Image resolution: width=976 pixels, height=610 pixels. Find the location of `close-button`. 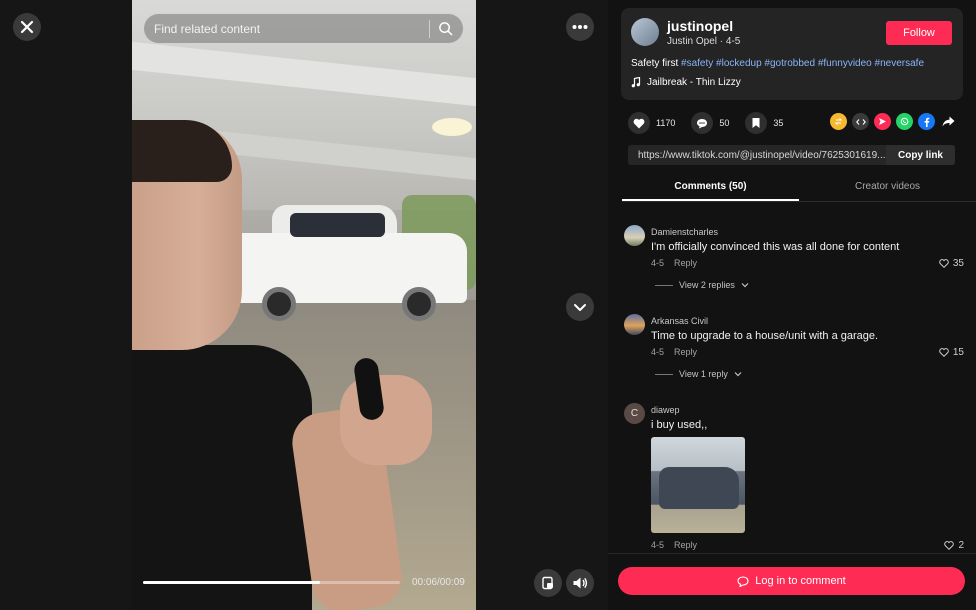

close-button is located at coordinates (27, 27).